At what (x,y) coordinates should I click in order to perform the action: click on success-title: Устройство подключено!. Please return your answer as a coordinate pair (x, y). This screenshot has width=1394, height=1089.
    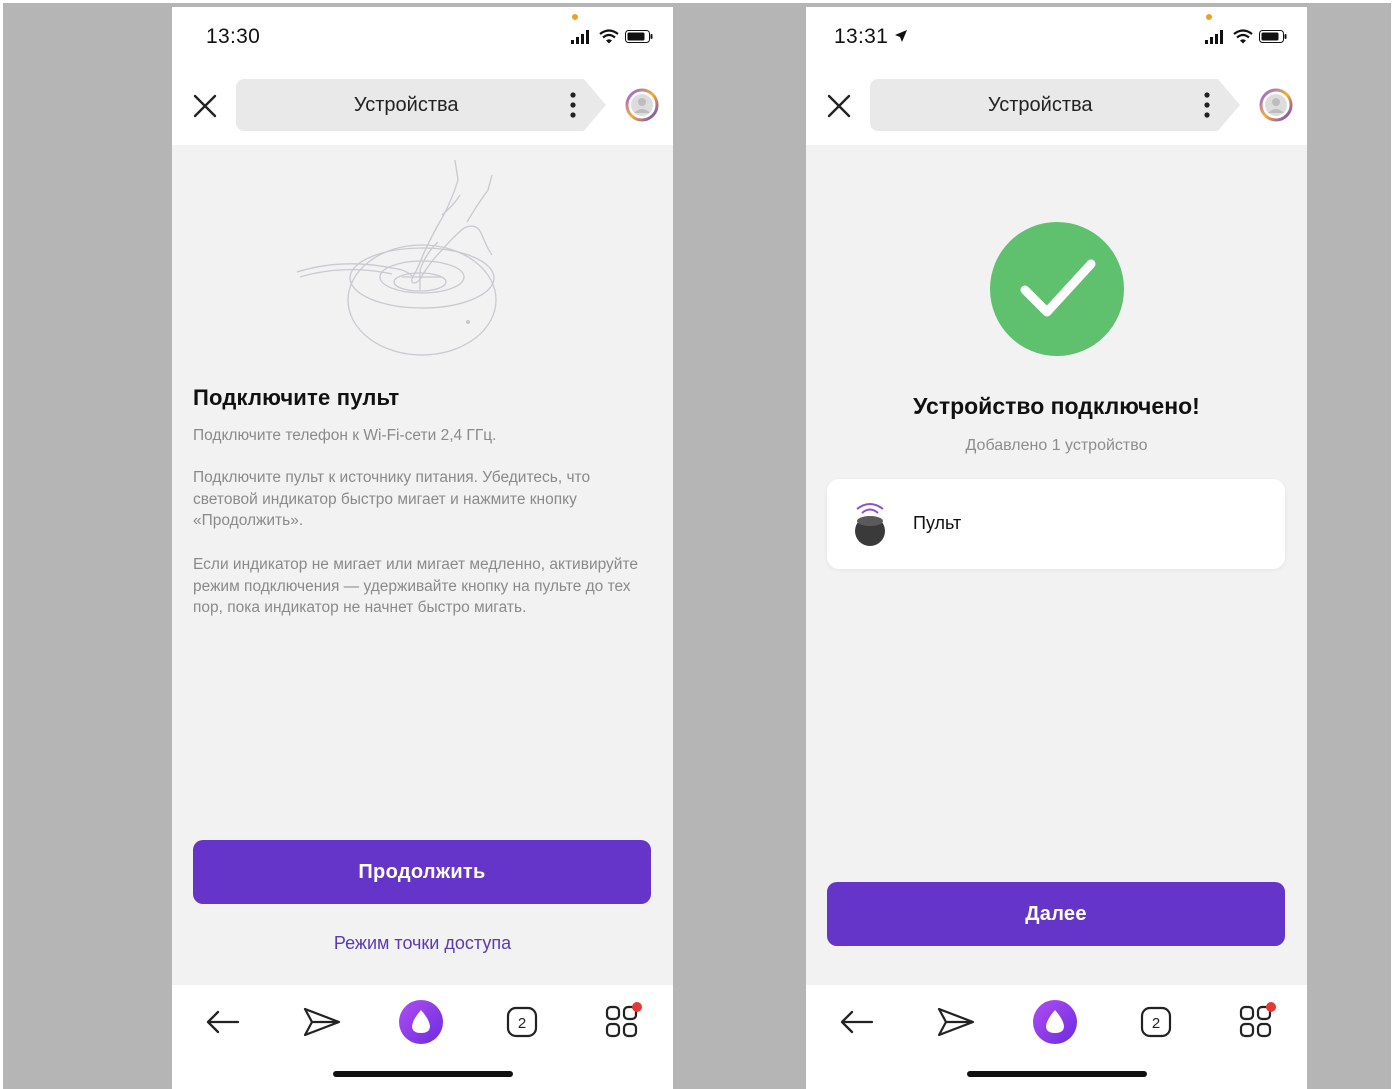
    Looking at the image, I should click on (1056, 406).